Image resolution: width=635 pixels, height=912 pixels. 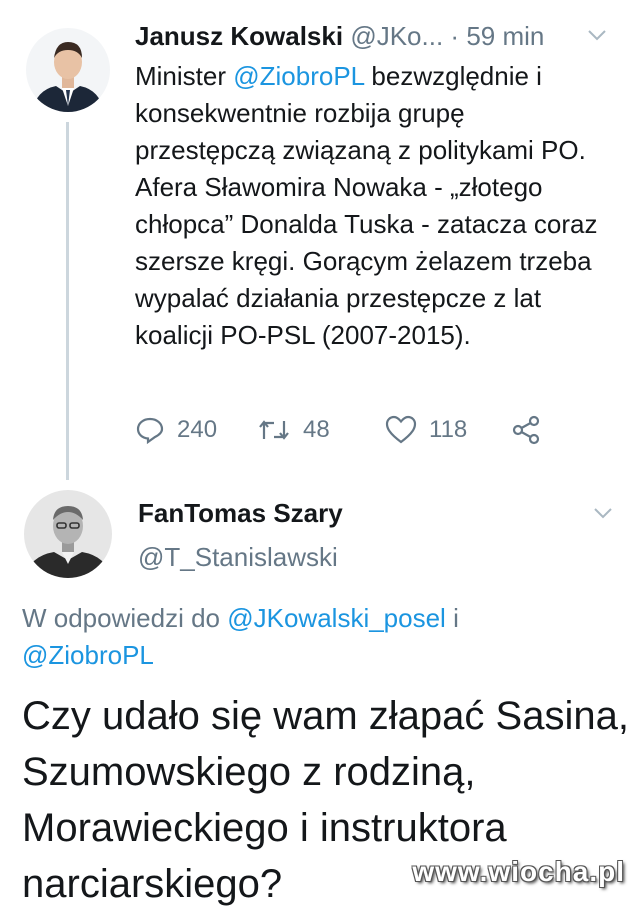 I want to click on tweet-header: Janusz Kowalski @JKo... · 59 min, so click(x=339, y=36).